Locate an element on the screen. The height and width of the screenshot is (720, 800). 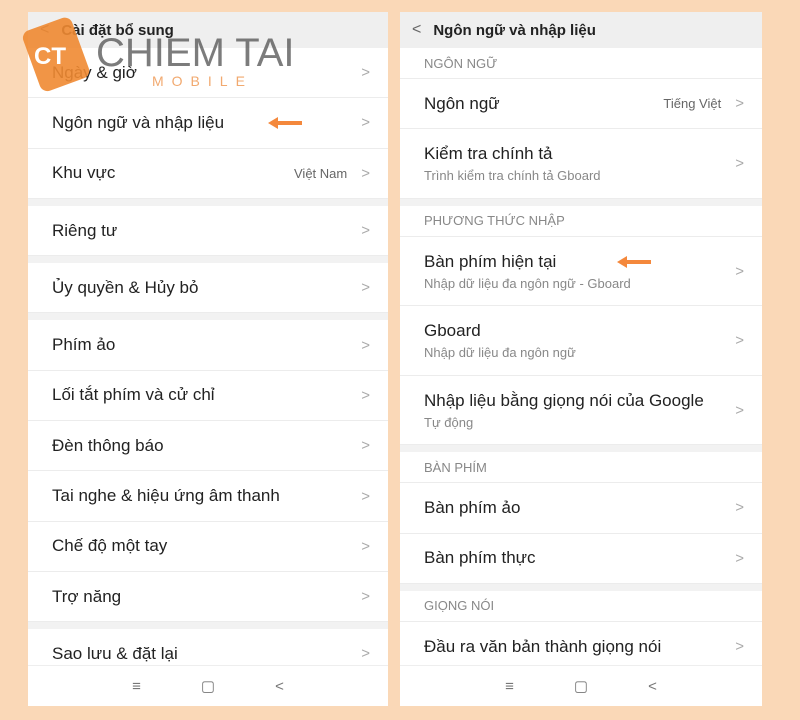
svg-text: CT is located at coordinates (50, 56).